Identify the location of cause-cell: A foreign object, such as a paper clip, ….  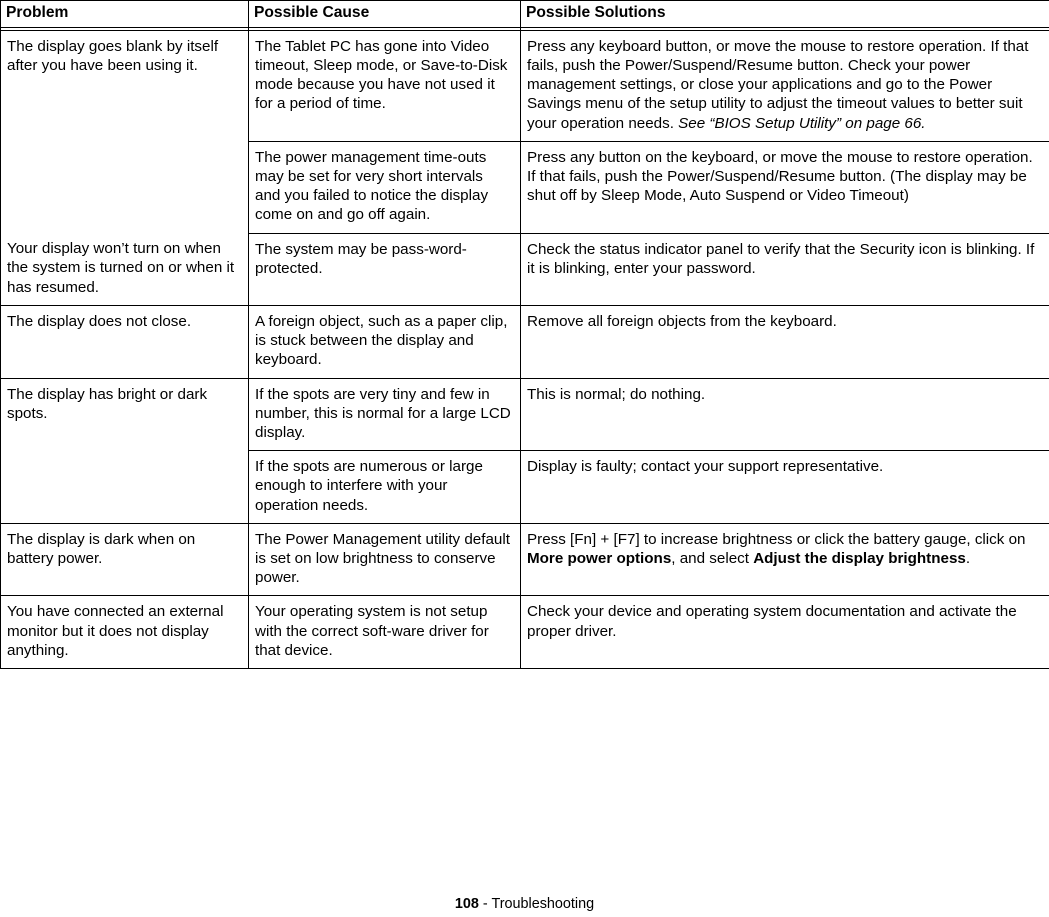
(384, 342).